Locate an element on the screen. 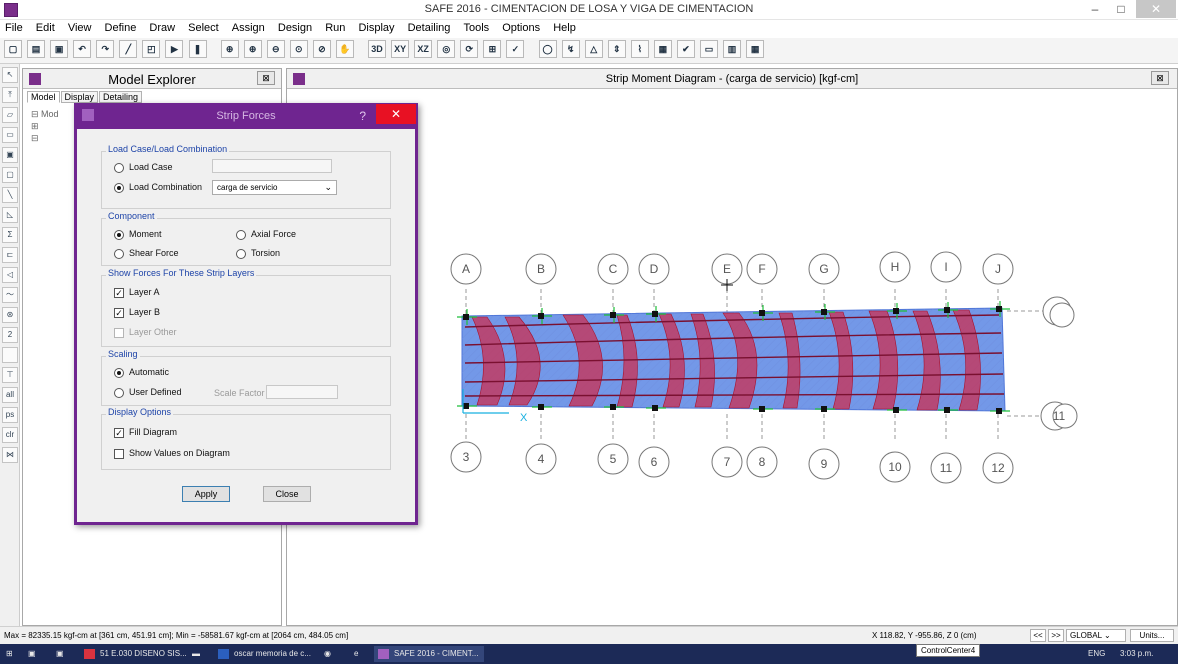 The image size is (1178, 664). save-icon: ▣ is located at coordinates (59, 49).